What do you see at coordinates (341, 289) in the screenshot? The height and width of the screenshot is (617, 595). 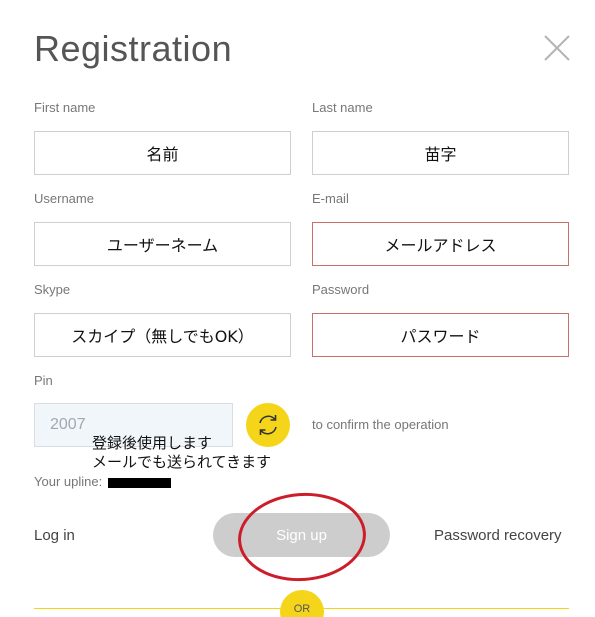 I see `password-label: Password` at bounding box center [341, 289].